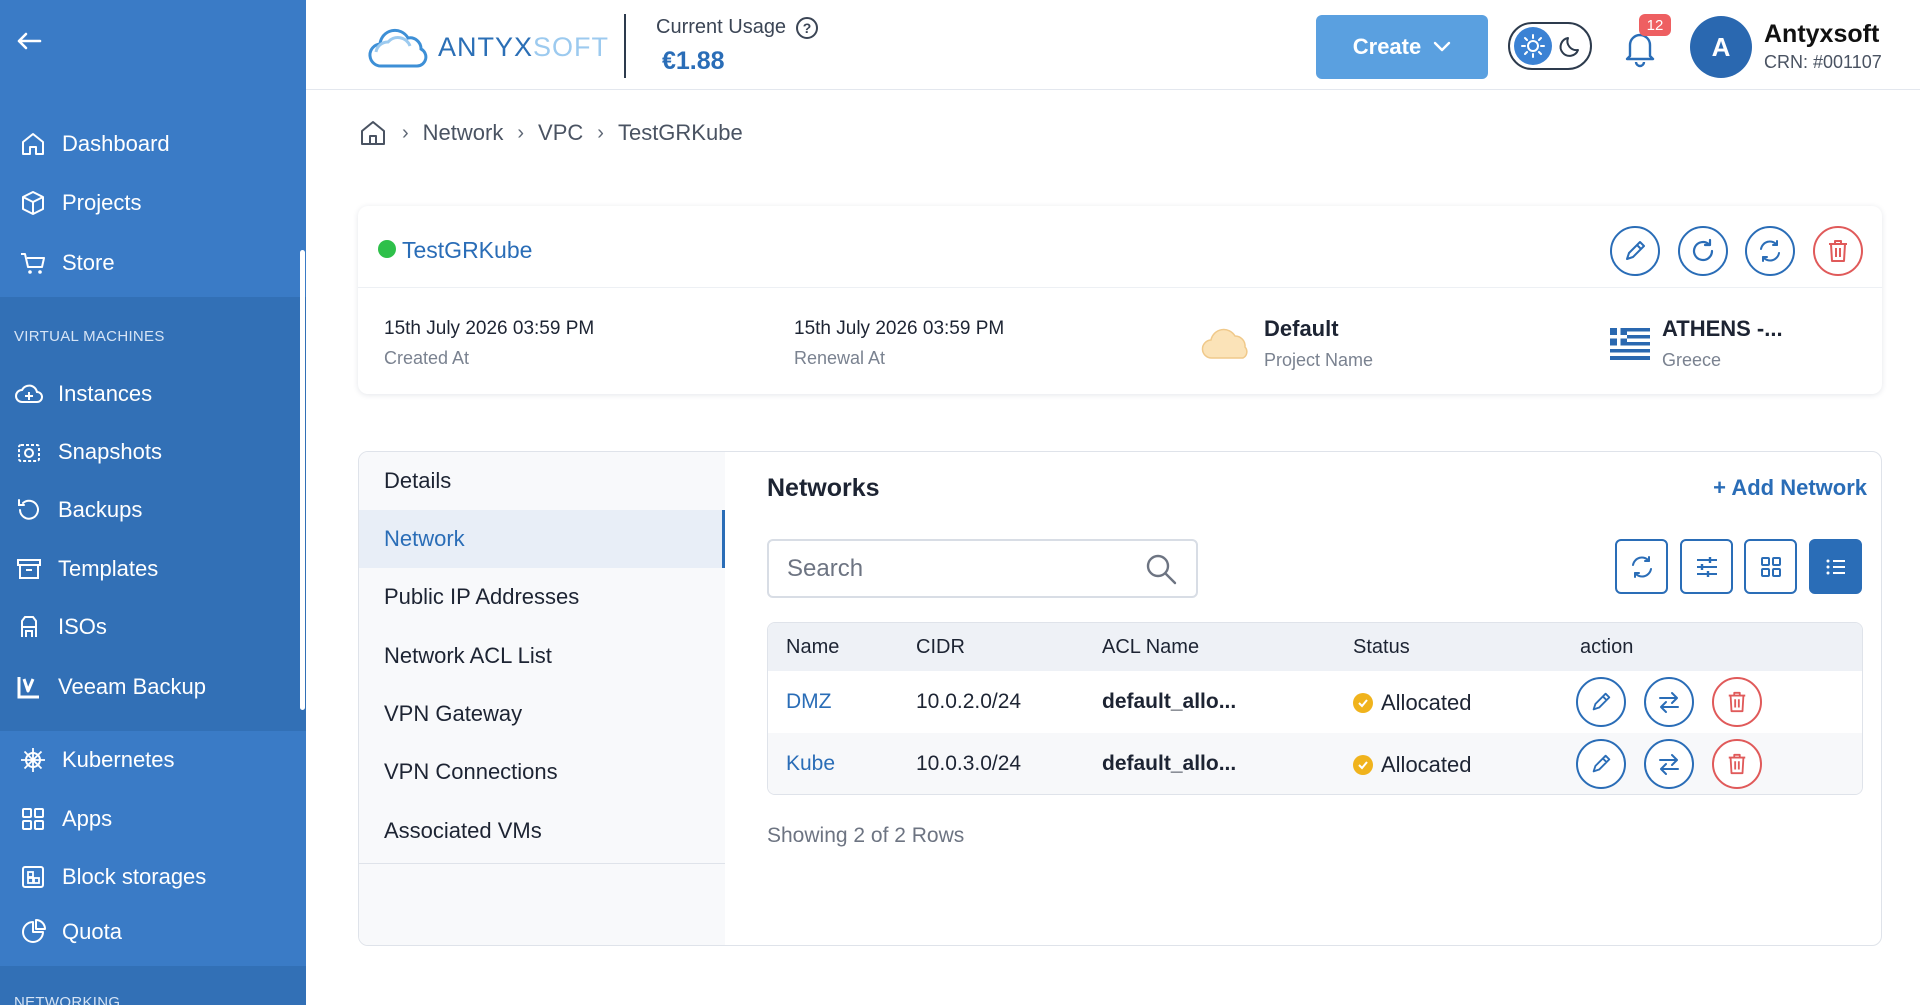 The height and width of the screenshot is (1005, 1920). I want to click on sidebar-scrollbar, so click(302, 480).